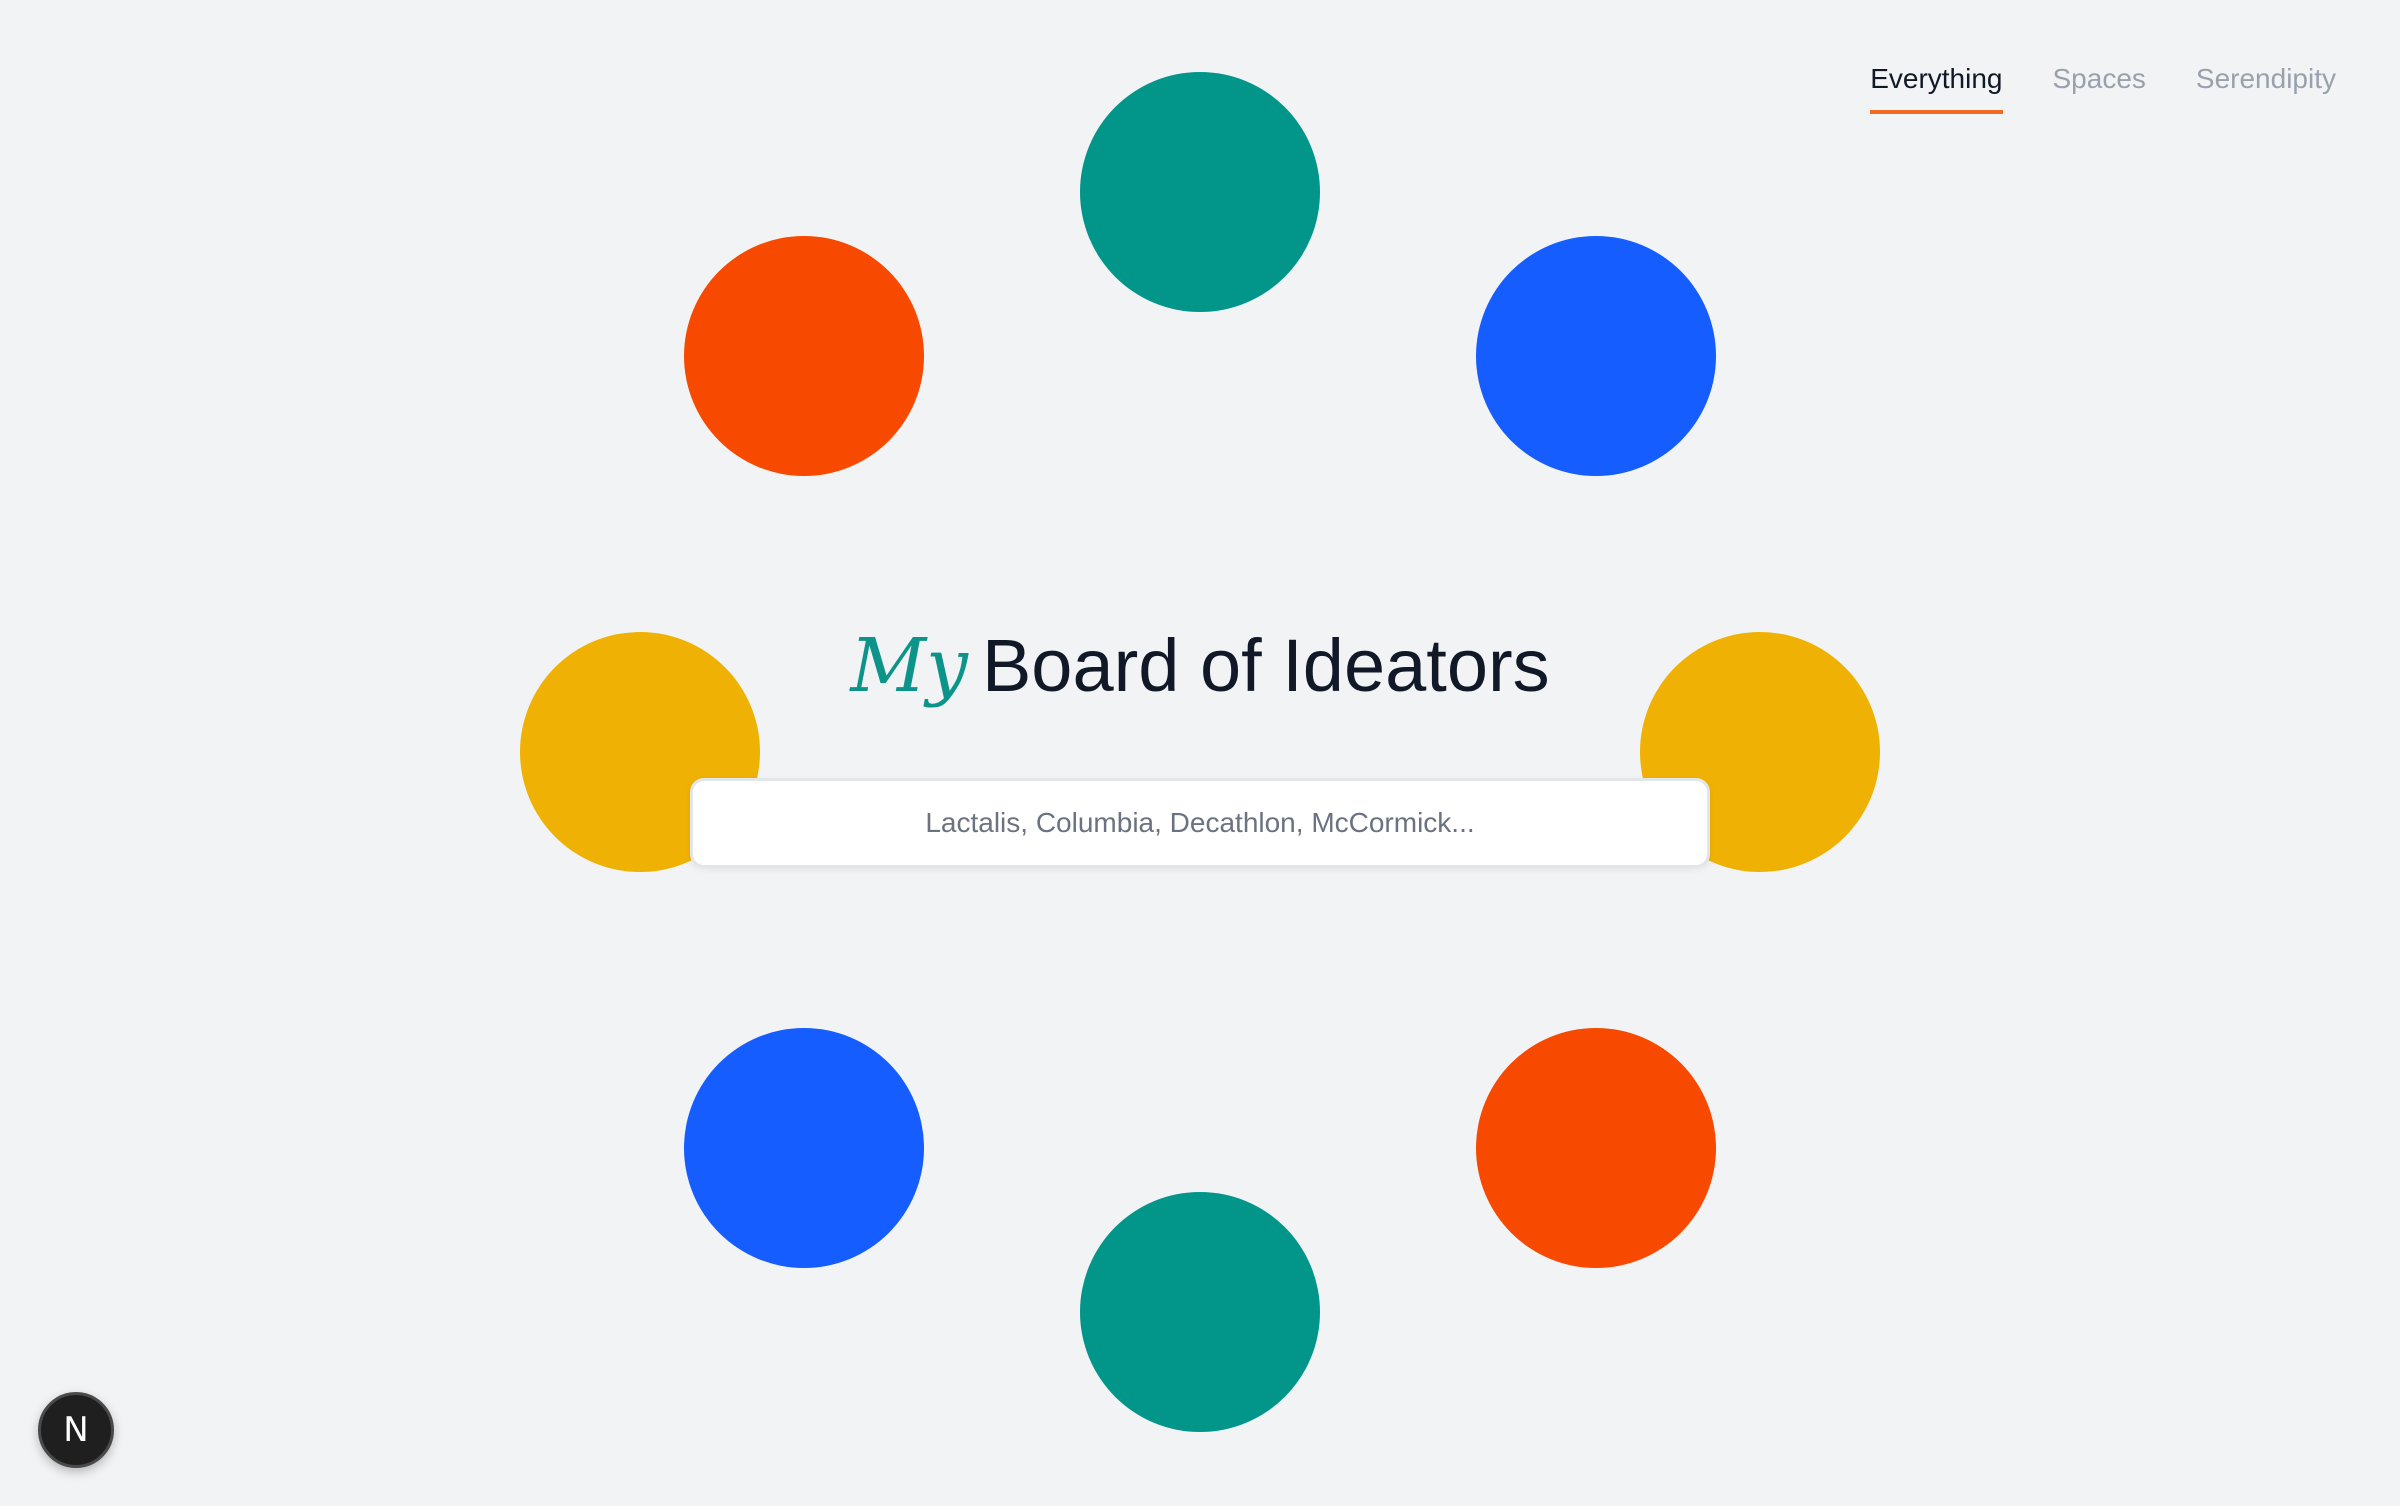  What do you see at coordinates (1200, 192) in the screenshot?
I see `circle-top` at bounding box center [1200, 192].